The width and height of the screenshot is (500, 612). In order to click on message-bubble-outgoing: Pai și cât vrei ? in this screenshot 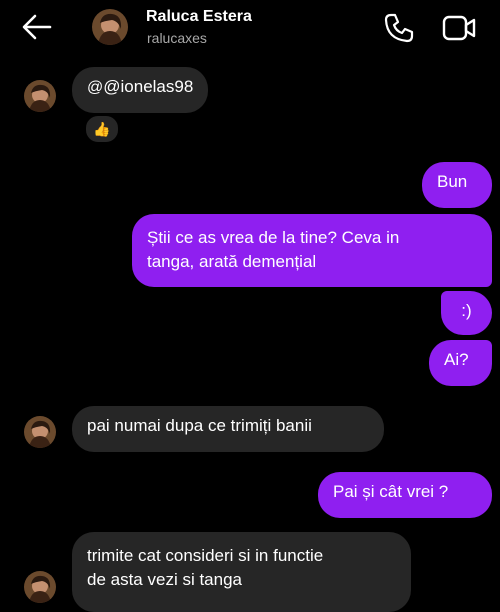, I will do `click(405, 495)`.